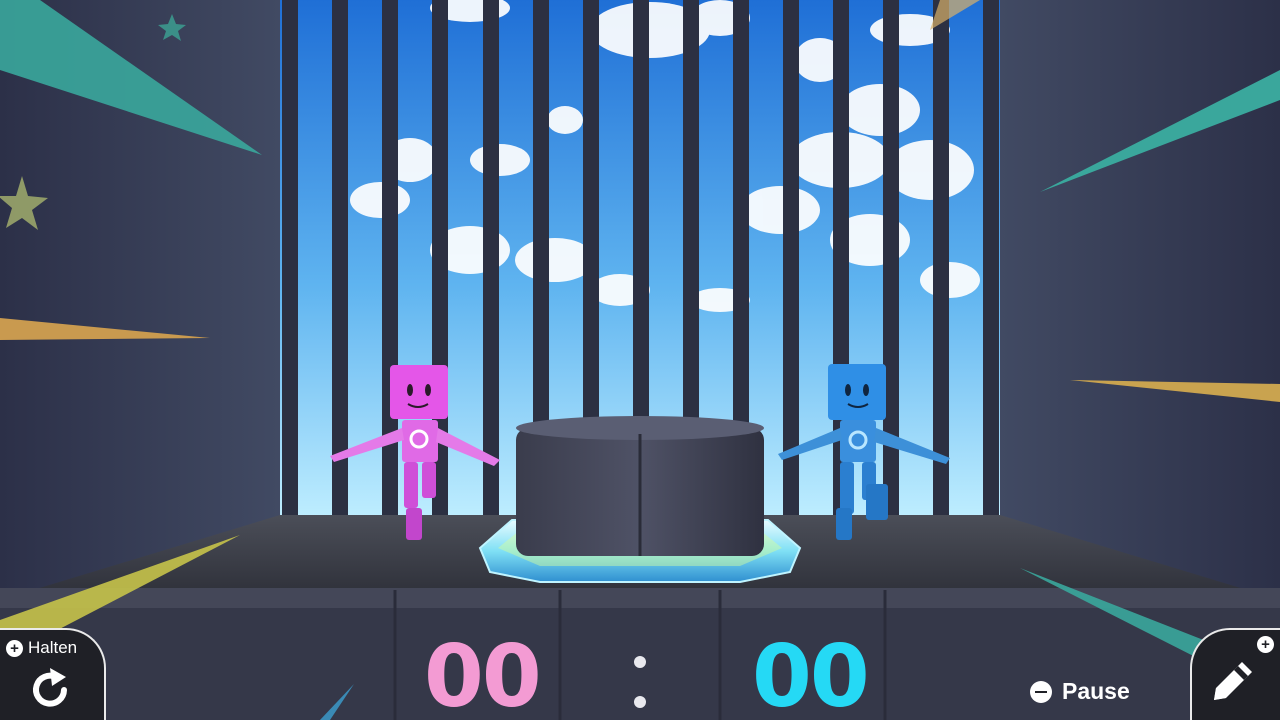 Image resolution: width=1280 pixels, height=720 pixels. I want to click on score-right: 00, so click(811, 673).